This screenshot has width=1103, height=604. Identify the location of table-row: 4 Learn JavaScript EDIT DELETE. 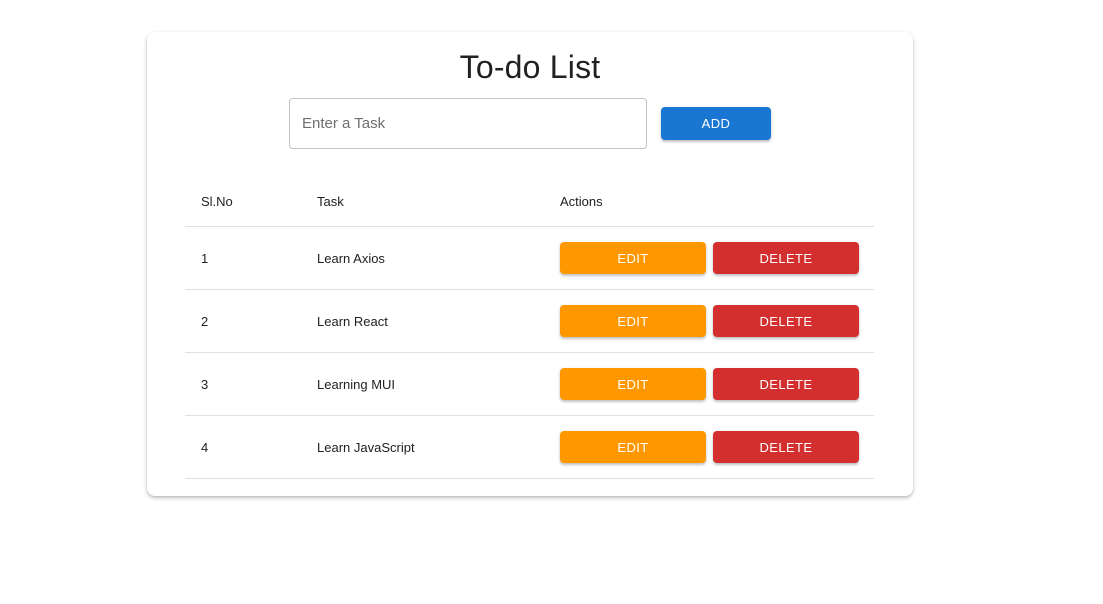
(529, 447).